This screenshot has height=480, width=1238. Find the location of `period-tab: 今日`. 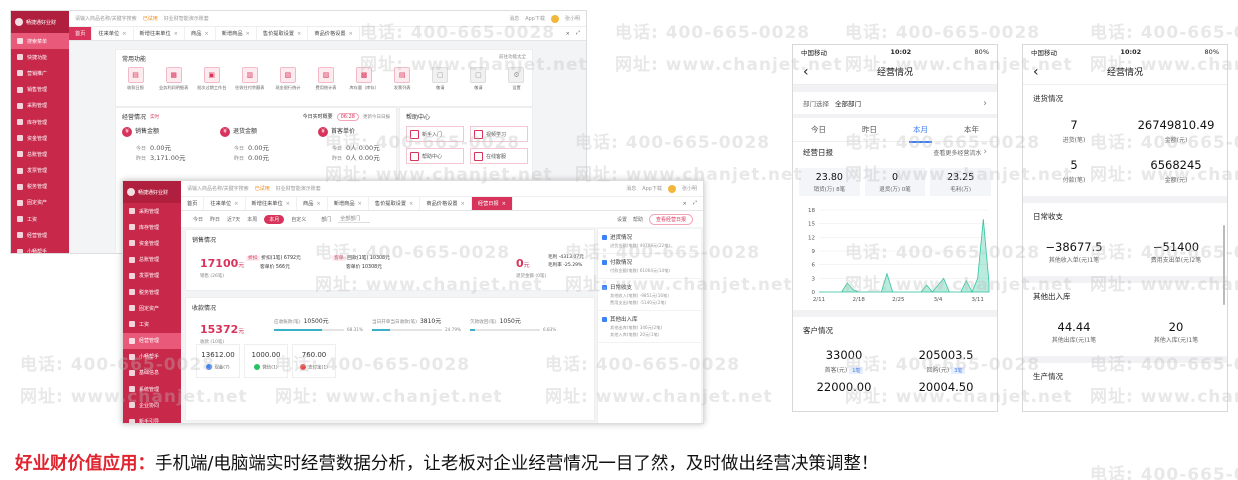

period-tab: 今日 is located at coordinates (818, 129).